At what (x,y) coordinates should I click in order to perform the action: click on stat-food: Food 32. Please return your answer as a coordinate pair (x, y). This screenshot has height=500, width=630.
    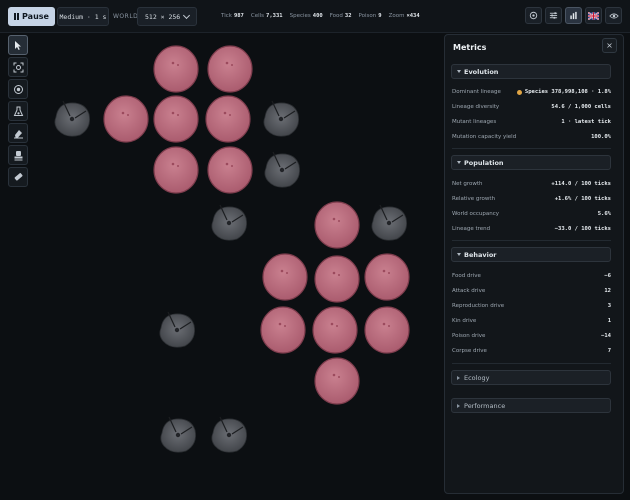
    Looking at the image, I should click on (340, 16).